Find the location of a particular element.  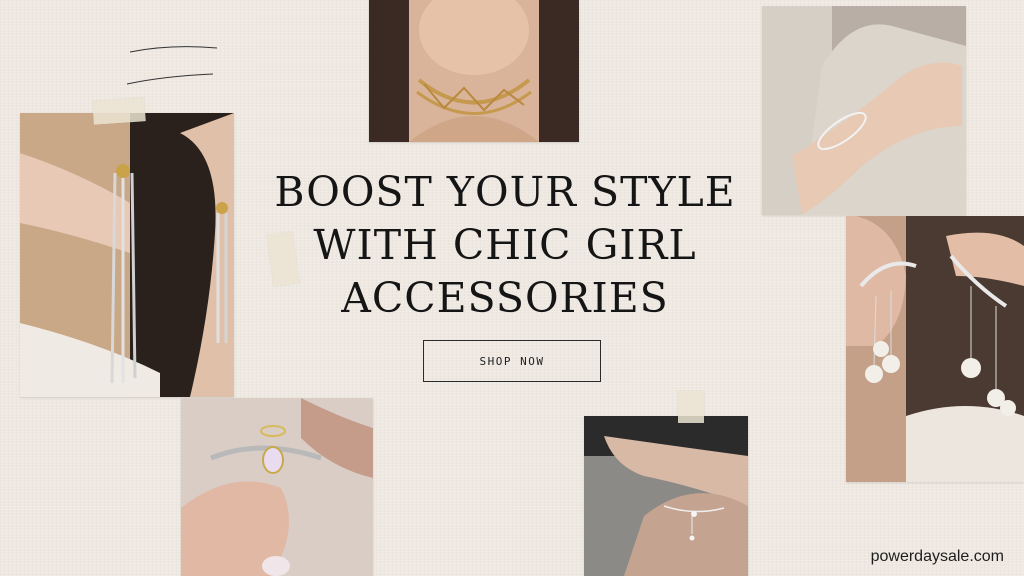

headline-line-2: WITH CHIC GIRL is located at coordinates (505, 245).